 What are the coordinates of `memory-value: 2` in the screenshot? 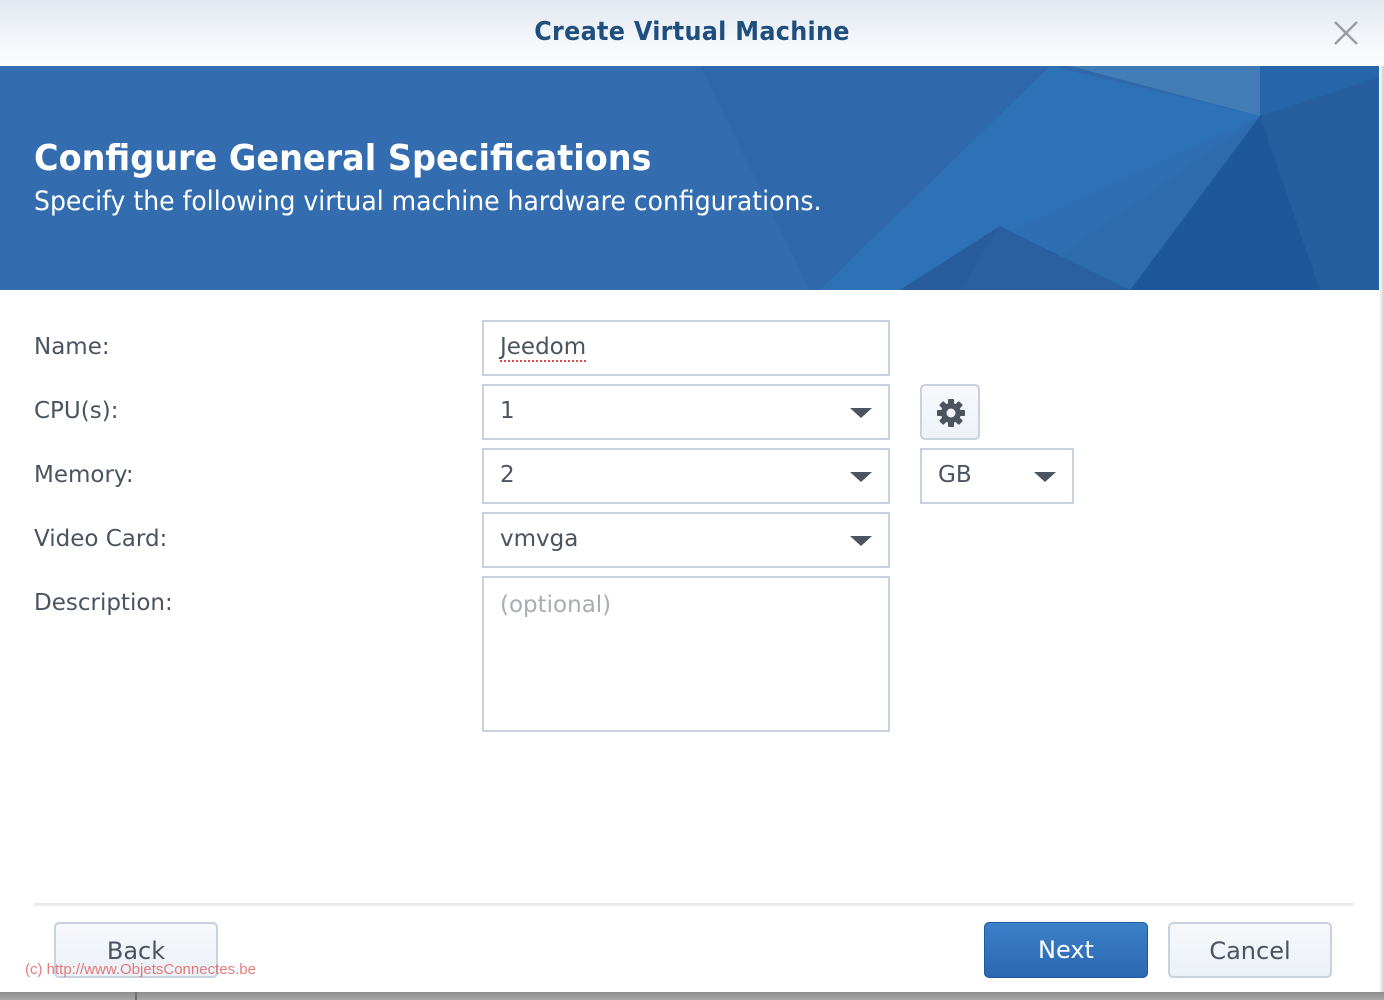 It's located at (507, 475).